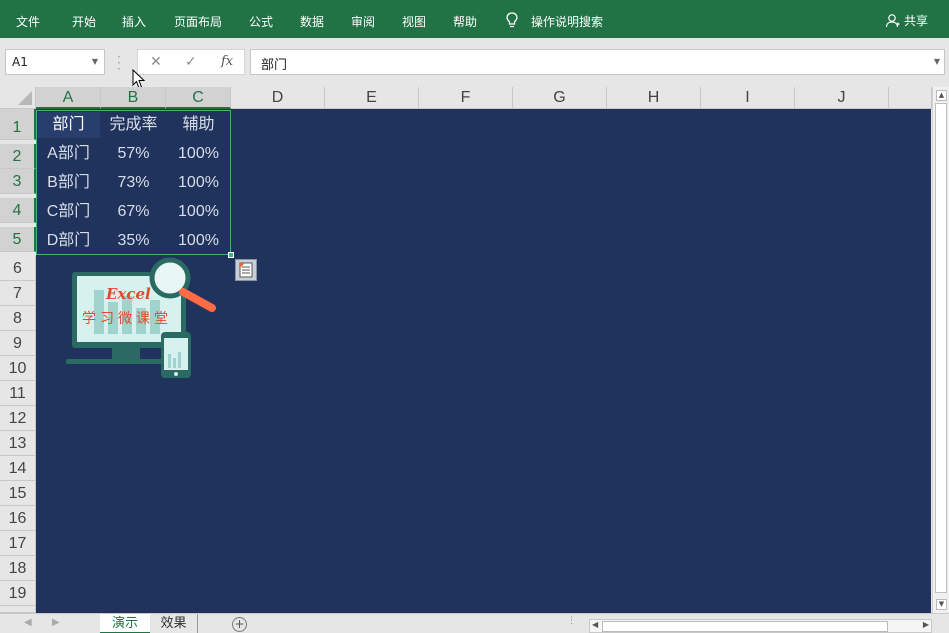 This screenshot has width=949, height=633. I want to click on scroll-right-icon: ▶, so click(926, 624).